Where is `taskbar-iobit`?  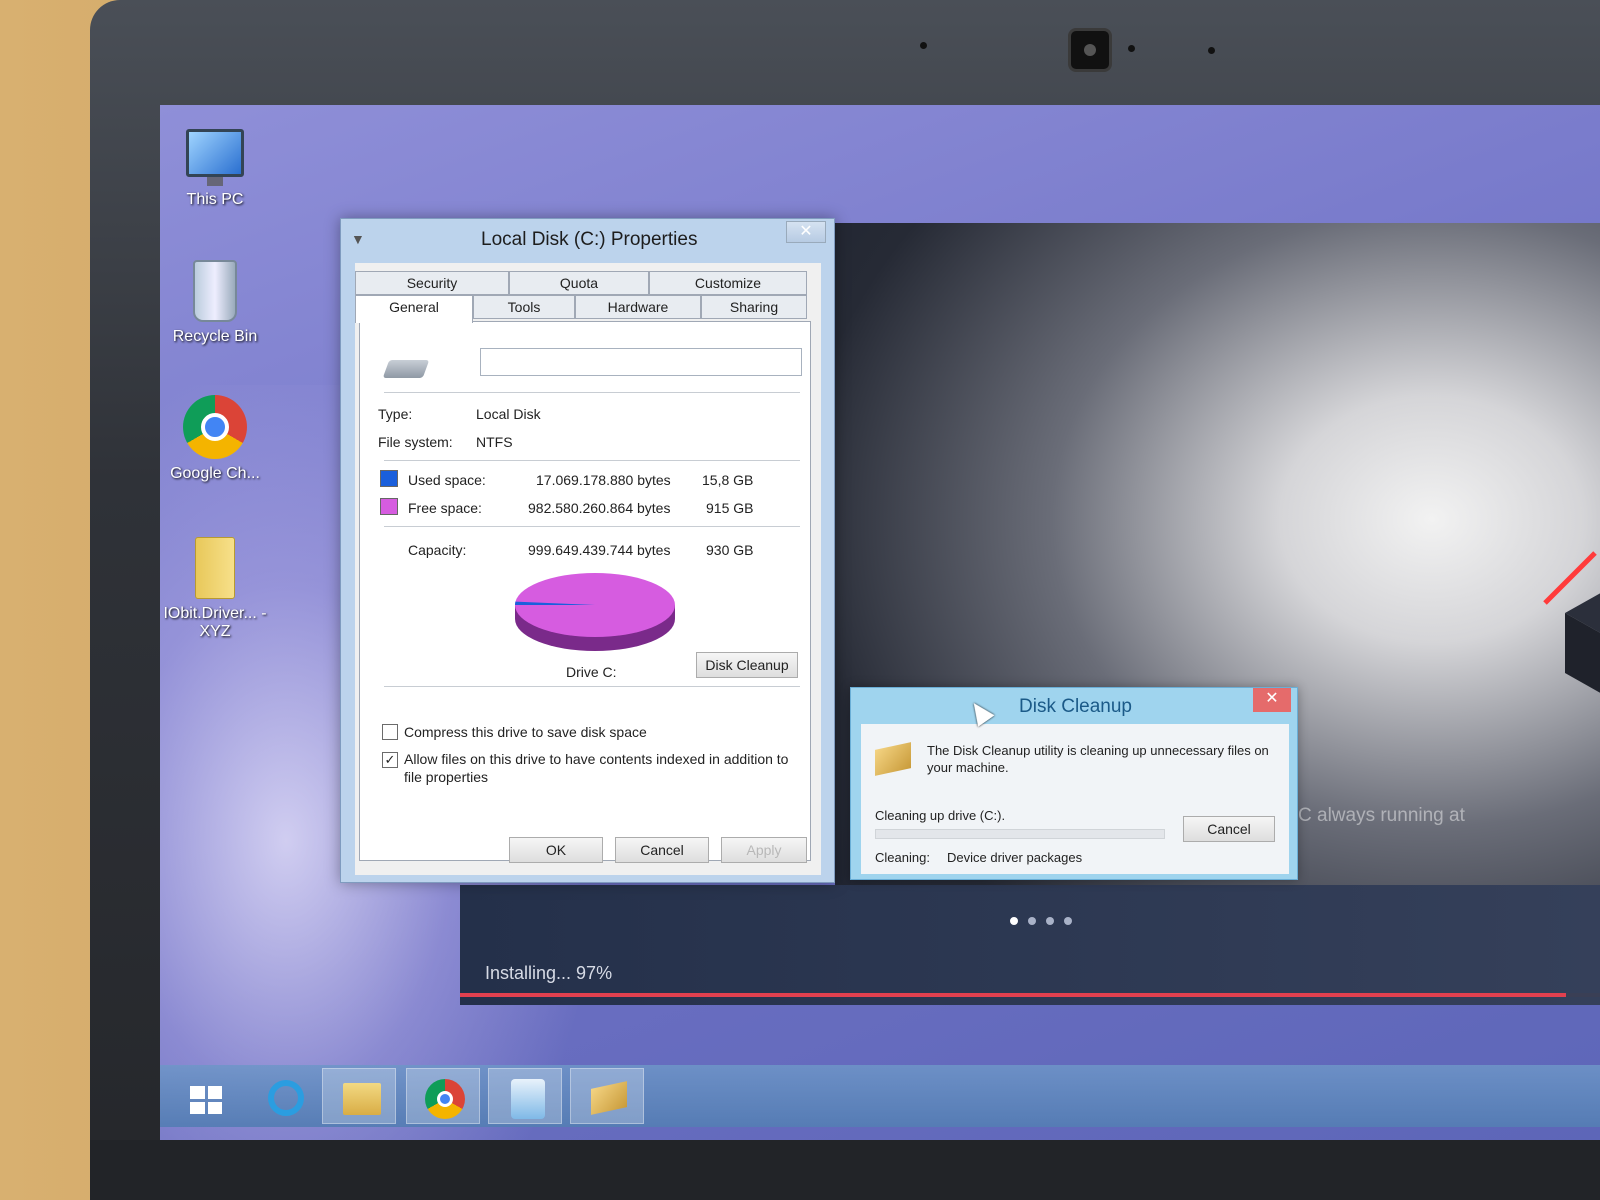 taskbar-iobit is located at coordinates (525, 1096).